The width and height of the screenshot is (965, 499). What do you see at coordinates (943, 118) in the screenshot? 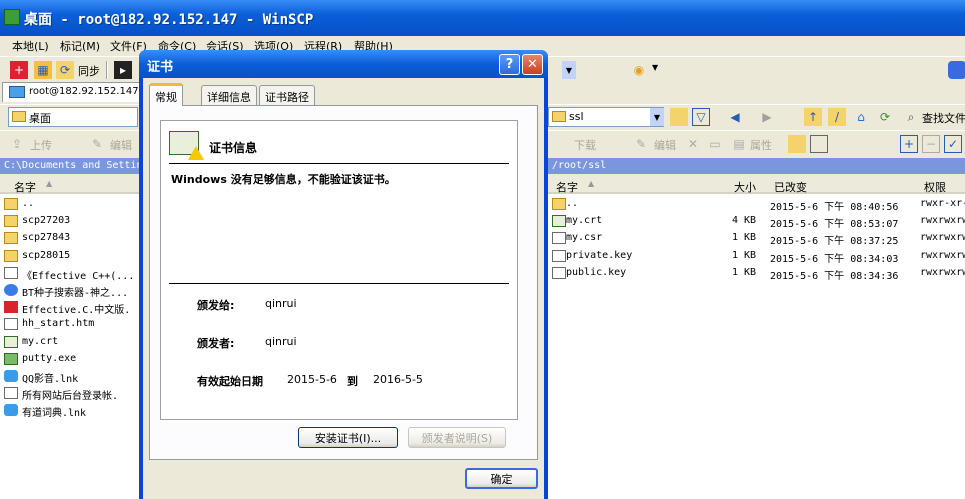
I see `find-files-button: 查找文件` at bounding box center [943, 118].